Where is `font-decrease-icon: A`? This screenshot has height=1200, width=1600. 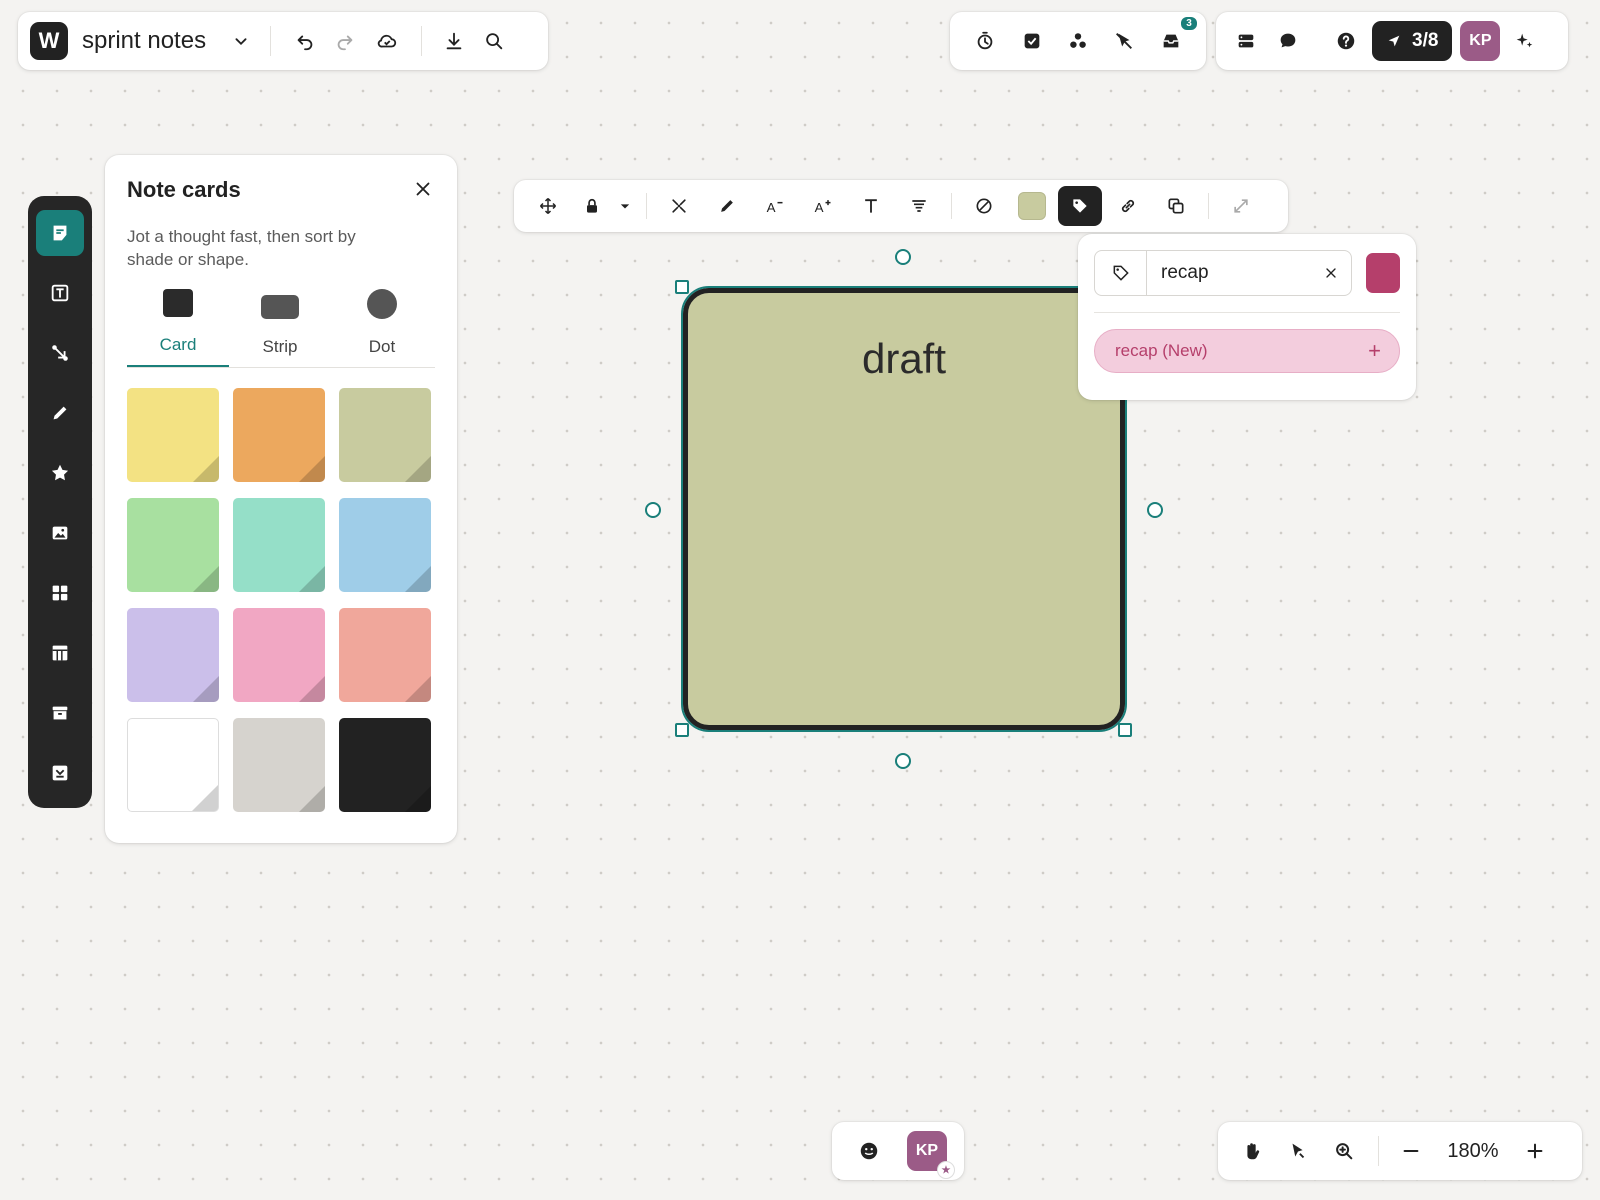
font-decrease-icon: A is located at coordinates (775, 206).